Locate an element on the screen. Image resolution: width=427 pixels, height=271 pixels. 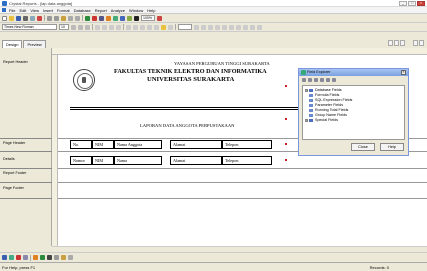
header-alamat: Alamat is located at coordinates (196, 144).